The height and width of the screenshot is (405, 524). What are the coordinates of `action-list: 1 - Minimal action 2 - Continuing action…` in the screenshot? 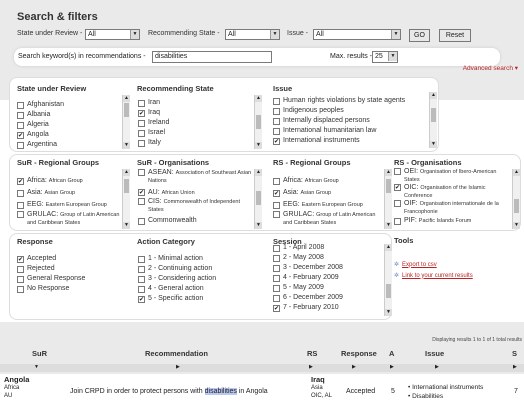 It's located at (198, 279).